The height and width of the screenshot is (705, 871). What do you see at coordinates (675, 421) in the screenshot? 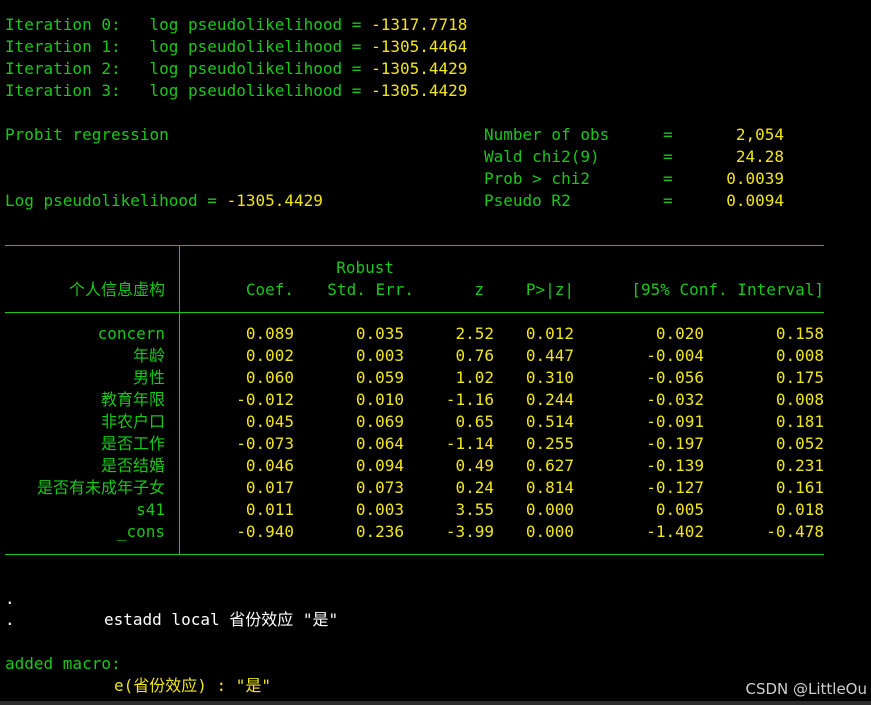
I see `row-ci-low: -0.091` at bounding box center [675, 421].